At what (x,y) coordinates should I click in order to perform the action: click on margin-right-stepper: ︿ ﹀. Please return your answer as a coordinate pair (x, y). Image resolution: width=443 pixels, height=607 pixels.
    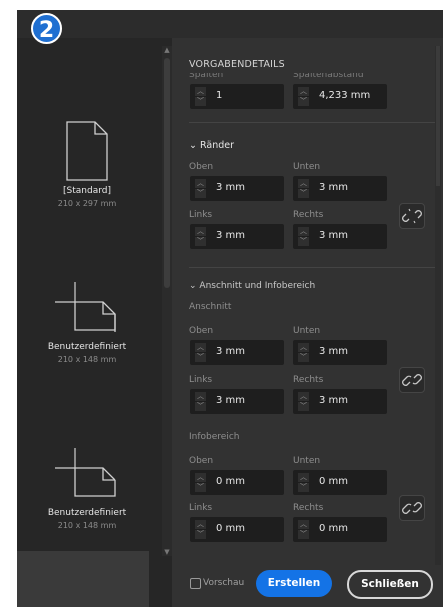
    Looking at the image, I should click on (303, 236).